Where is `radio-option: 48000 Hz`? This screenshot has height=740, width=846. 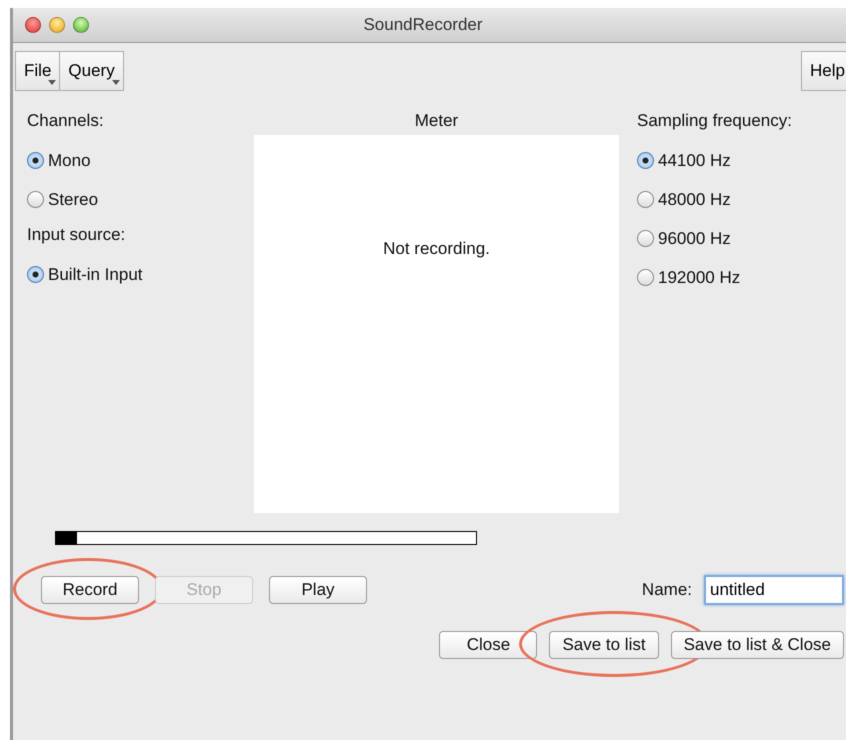 radio-option: 48000 Hz is located at coordinates (684, 199).